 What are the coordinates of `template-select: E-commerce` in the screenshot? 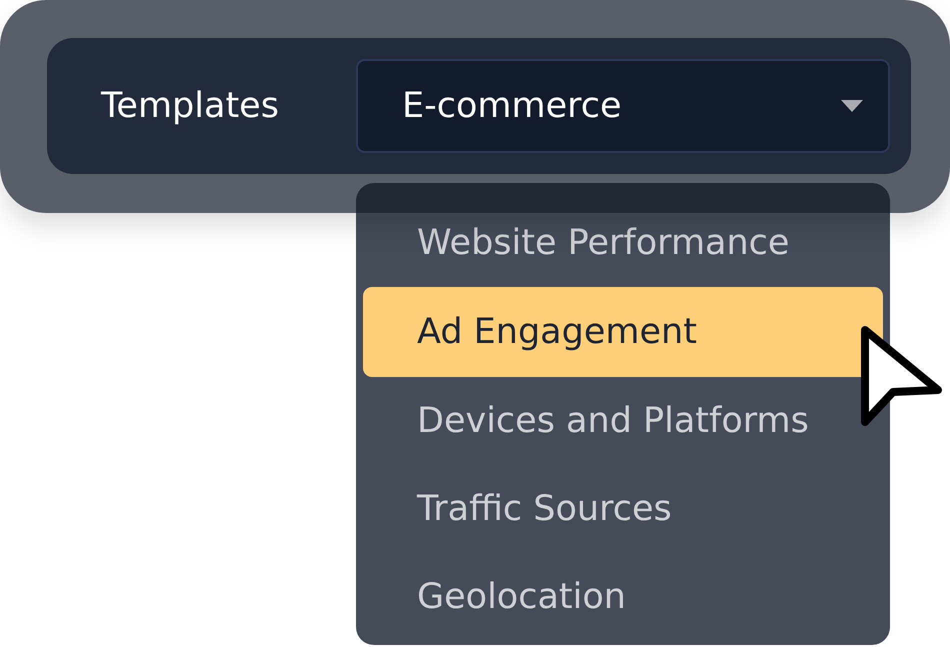 It's located at (623, 106).